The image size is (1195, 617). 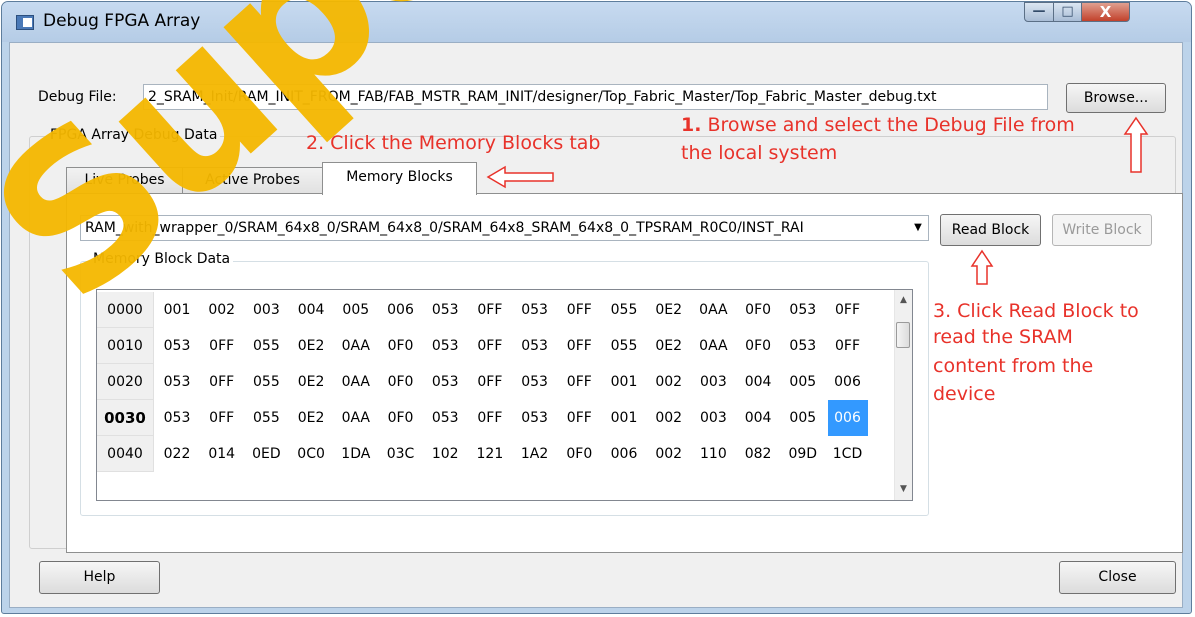 What do you see at coordinates (535, 454) in the screenshot?
I see `memory-cell: 1A2` at bounding box center [535, 454].